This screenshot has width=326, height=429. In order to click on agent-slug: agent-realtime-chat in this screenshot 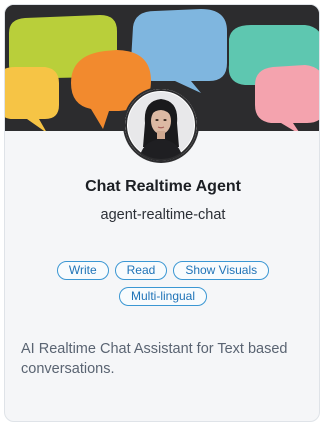, I will do `click(163, 215)`.